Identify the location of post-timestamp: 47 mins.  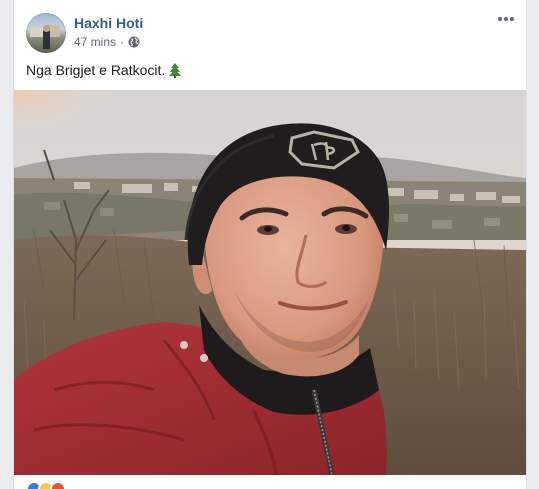
(95, 42).